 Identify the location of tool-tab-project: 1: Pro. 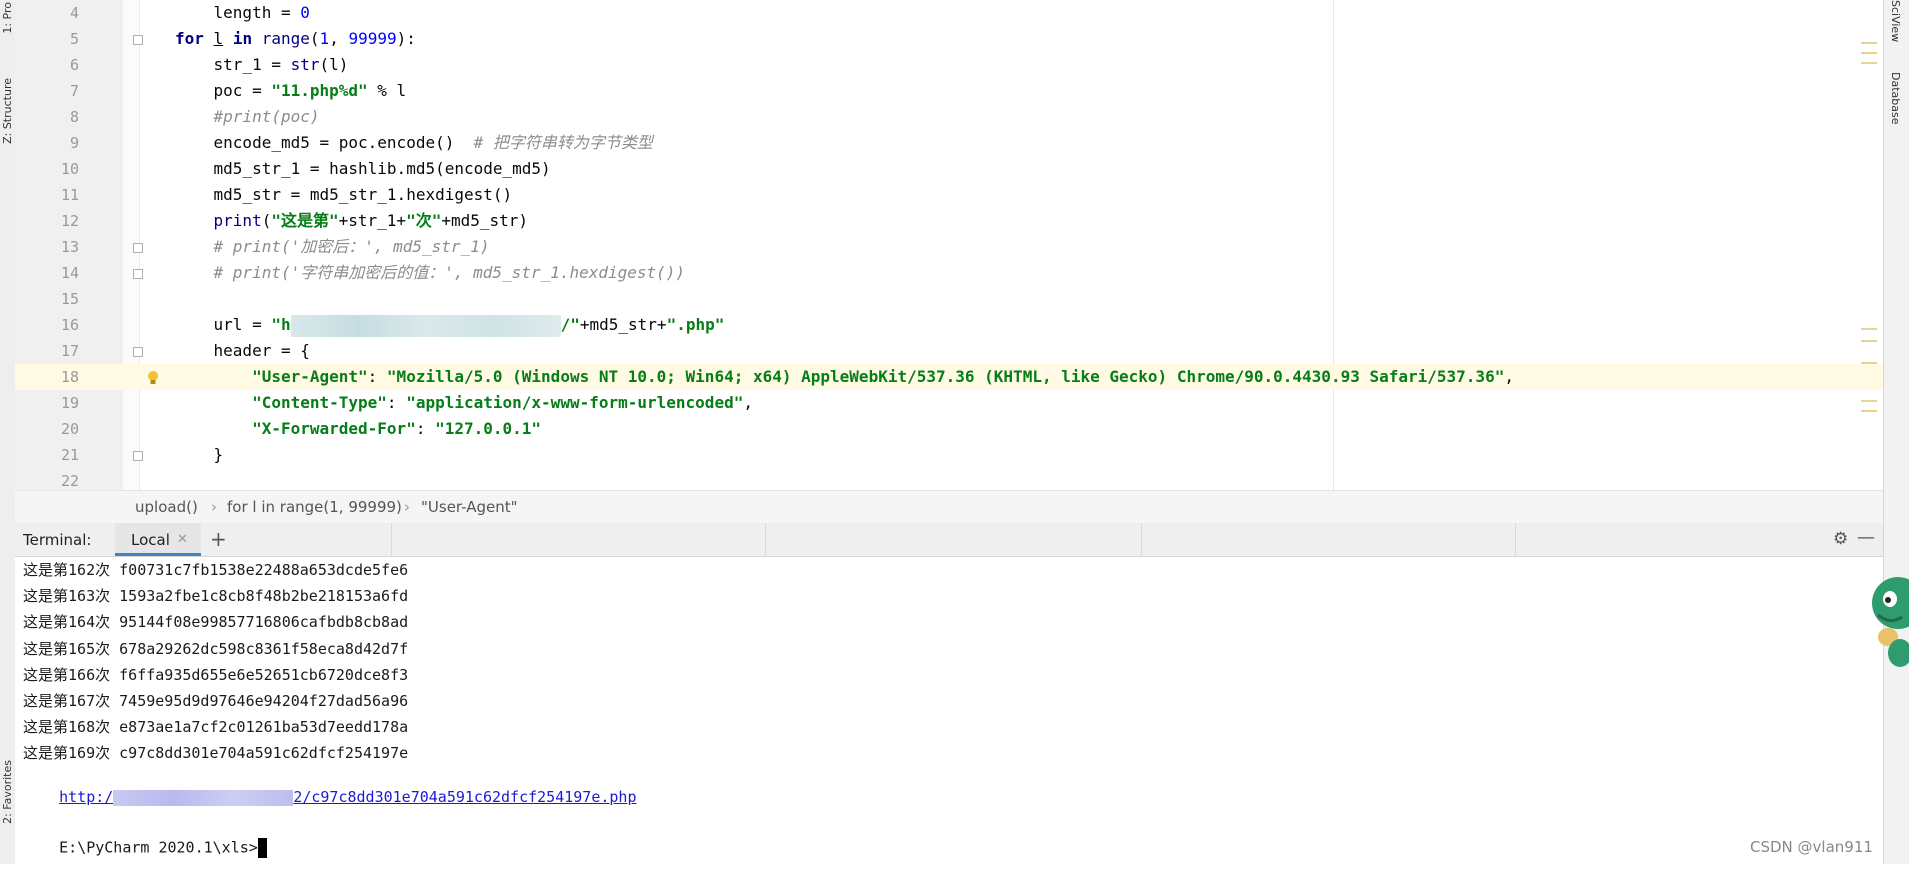
(7, 18).